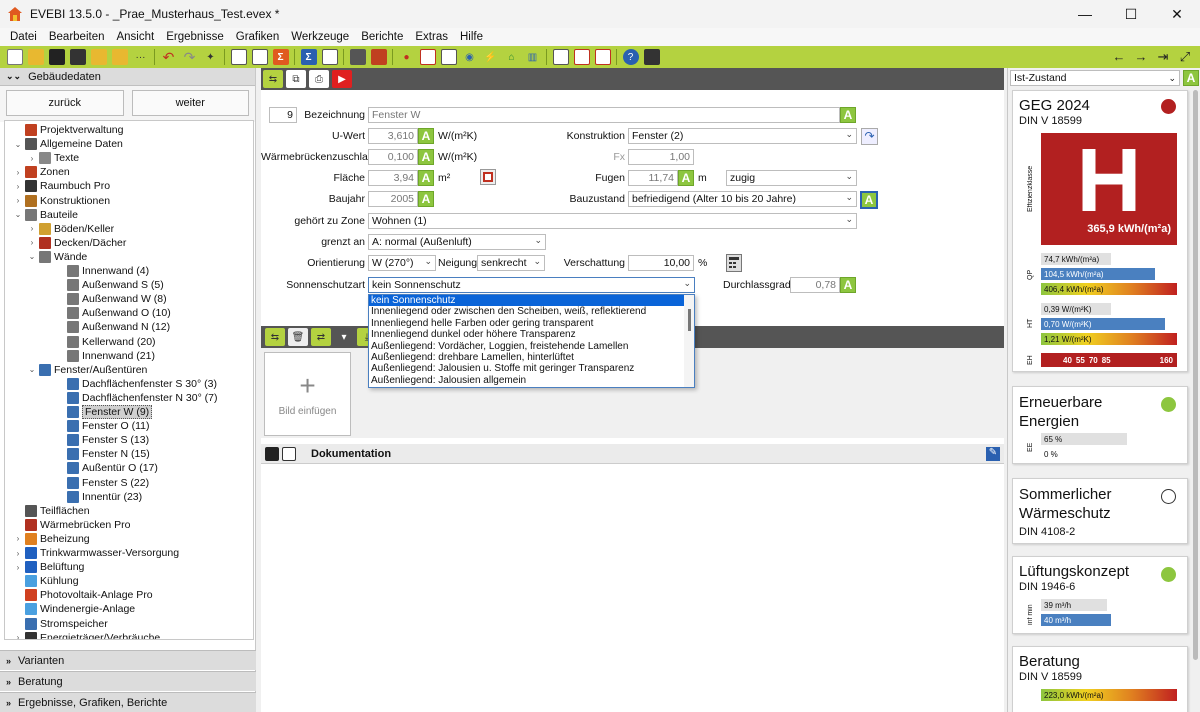 This screenshot has height=712, width=1200. I want to click on report-icon, so click(560, 57).